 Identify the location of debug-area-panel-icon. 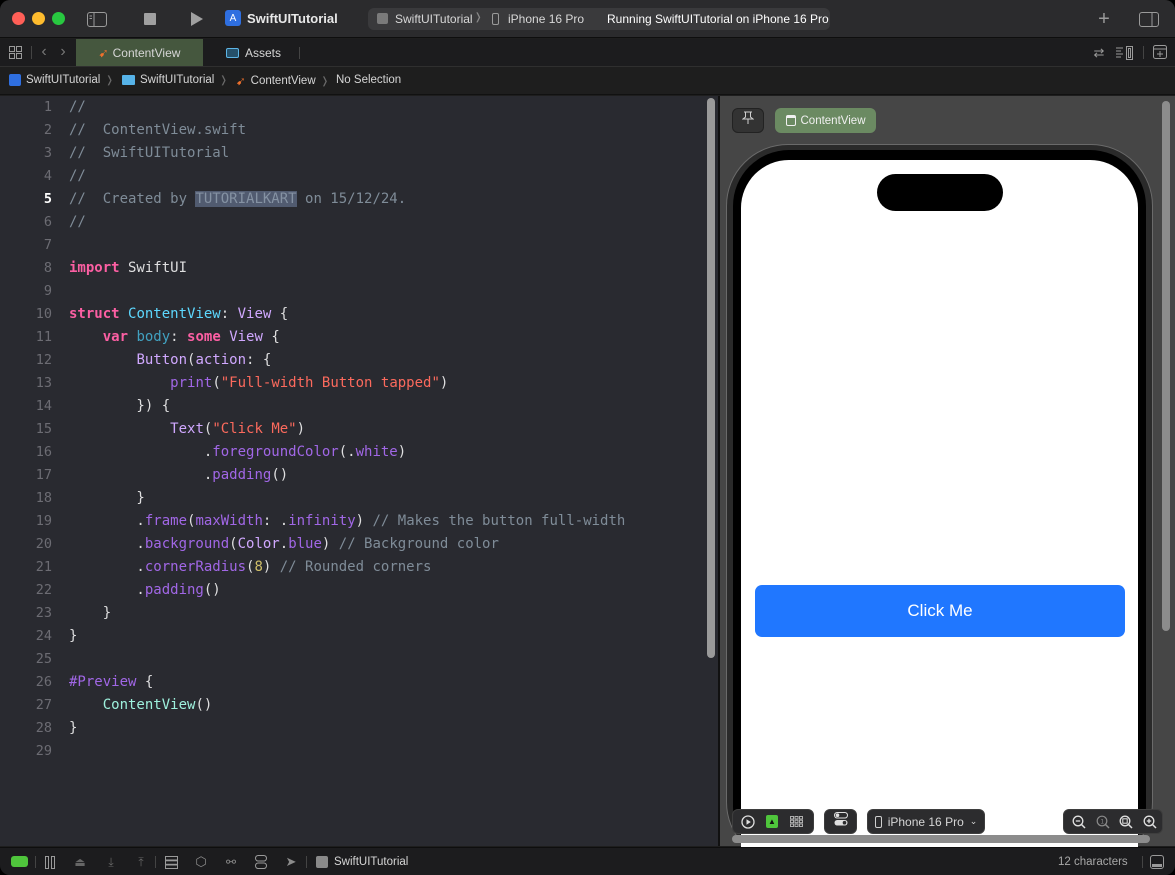
(1157, 862).